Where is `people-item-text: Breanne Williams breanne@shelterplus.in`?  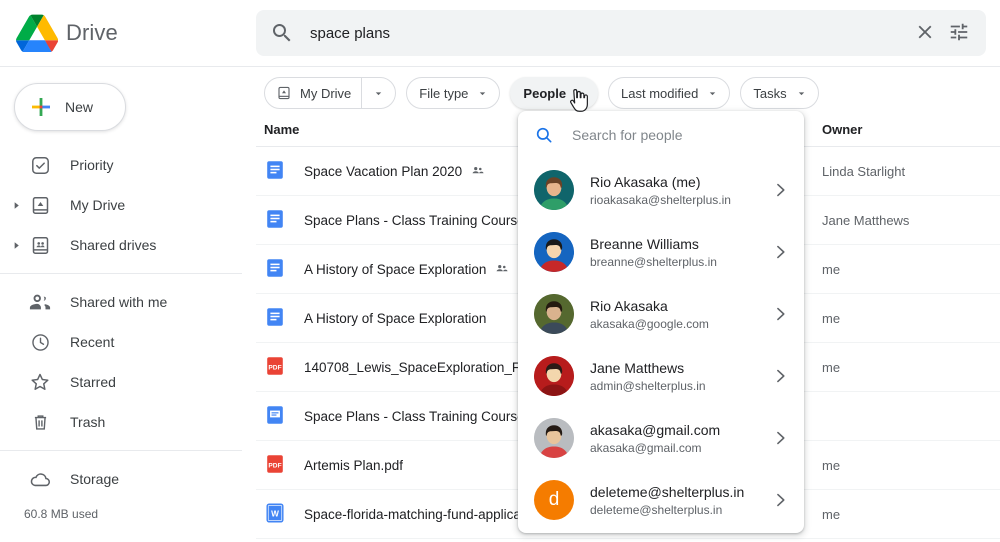 people-item-text: Breanne Williams breanne@shelterplus.in is located at coordinates (677, 252).